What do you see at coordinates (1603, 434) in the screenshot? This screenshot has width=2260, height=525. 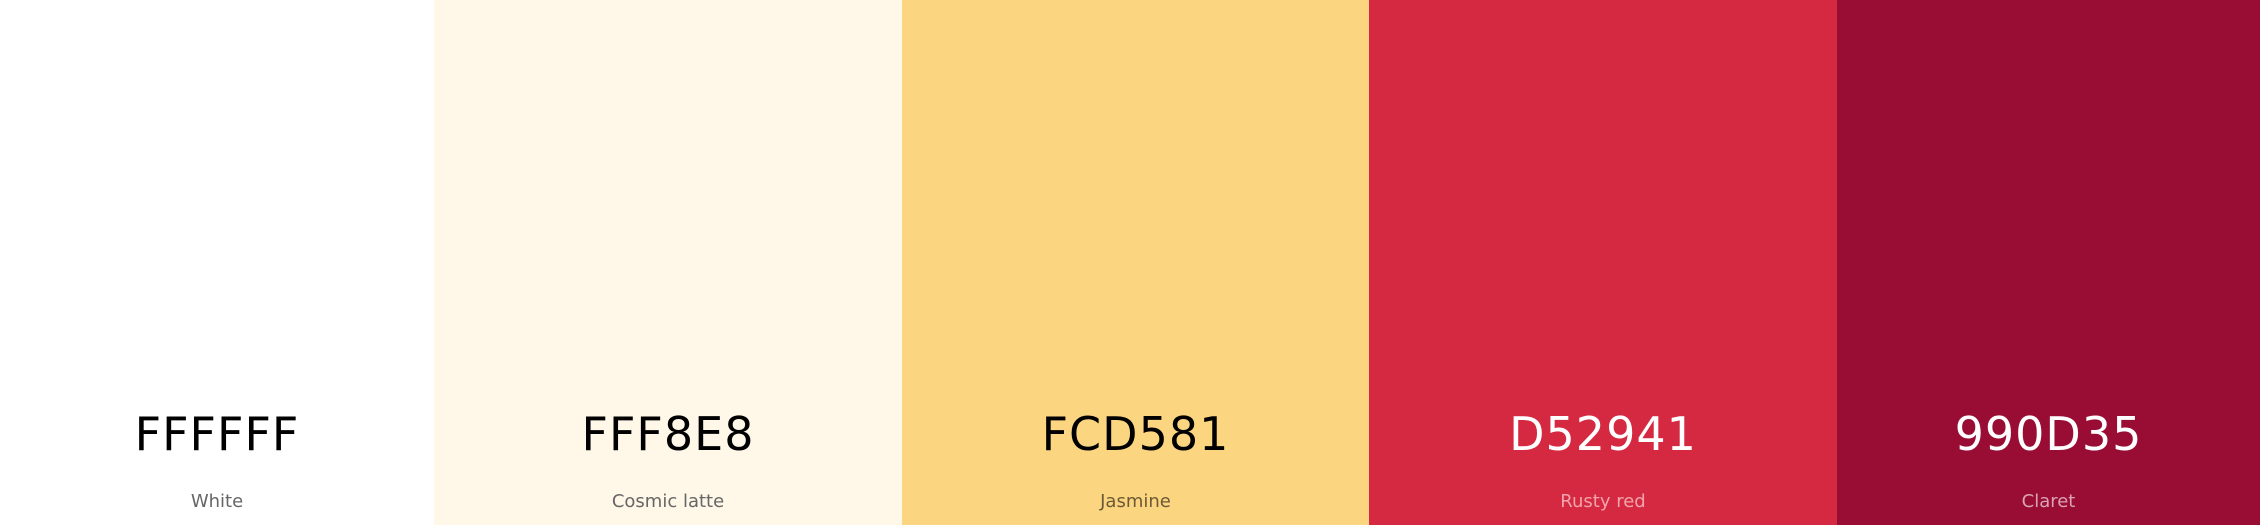 I see `swatch-hex-code: D52941` at bounding box center [1603, 434].